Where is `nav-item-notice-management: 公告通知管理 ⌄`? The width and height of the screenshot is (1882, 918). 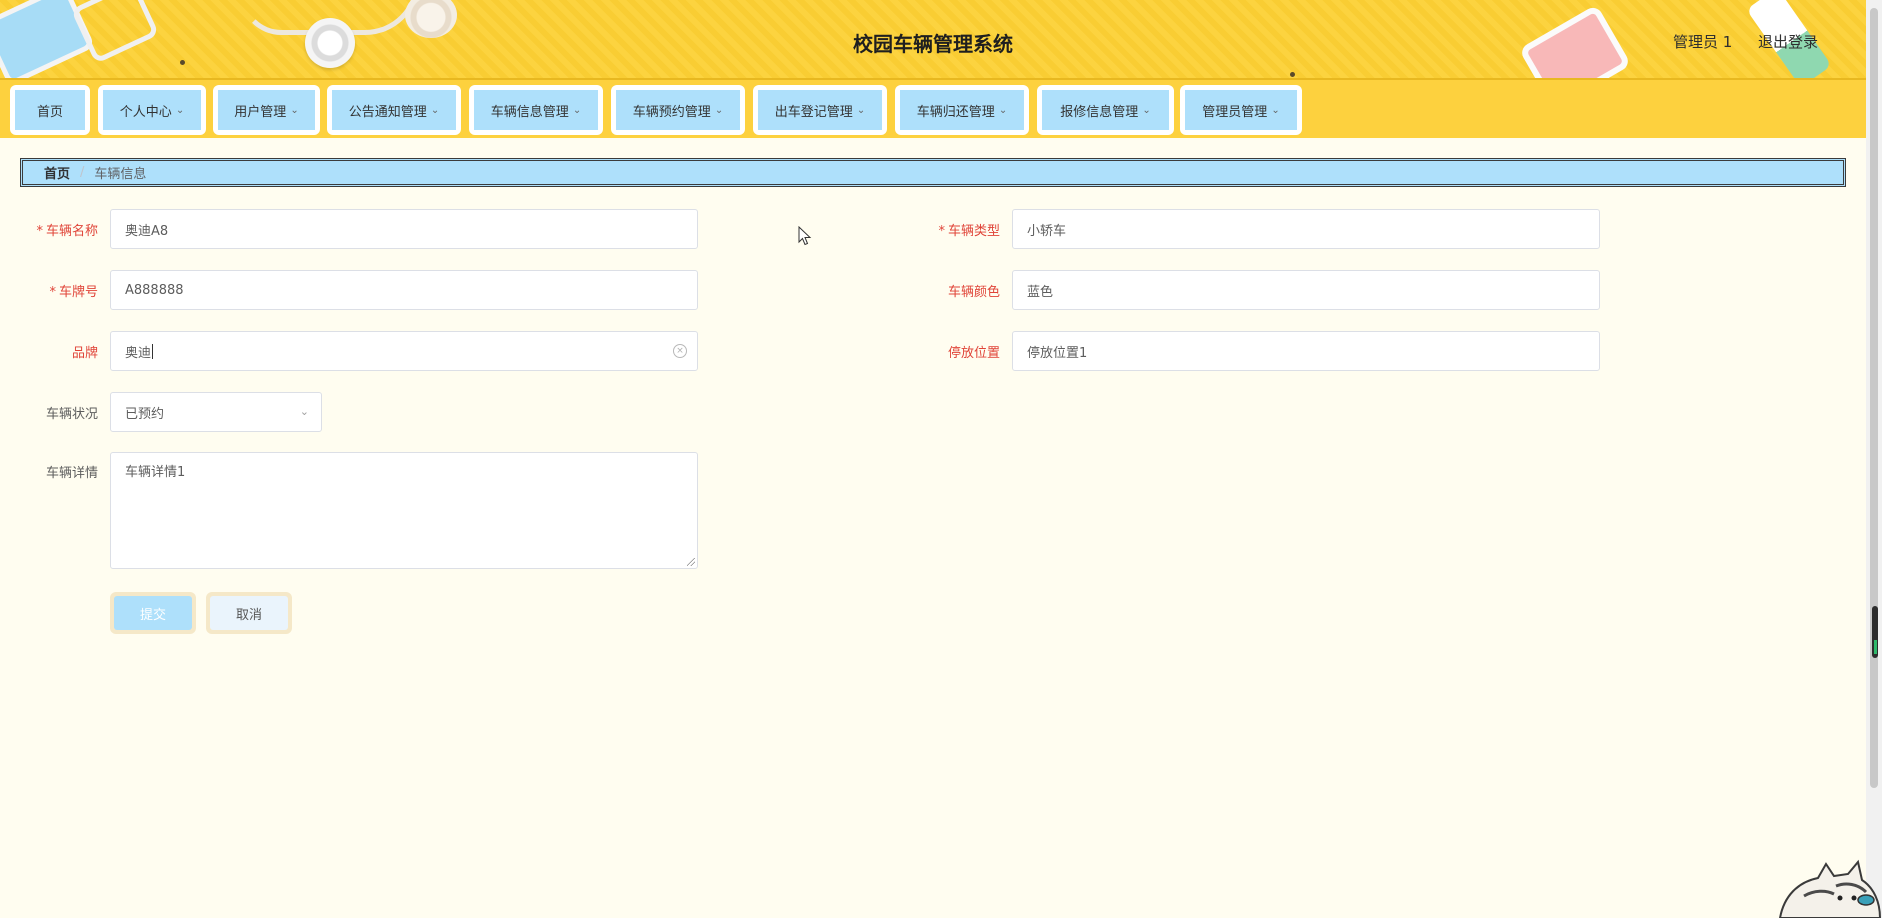
nav-item-notice-management: 公告通知管理 ⌄ is located at coordinates (394, 110).